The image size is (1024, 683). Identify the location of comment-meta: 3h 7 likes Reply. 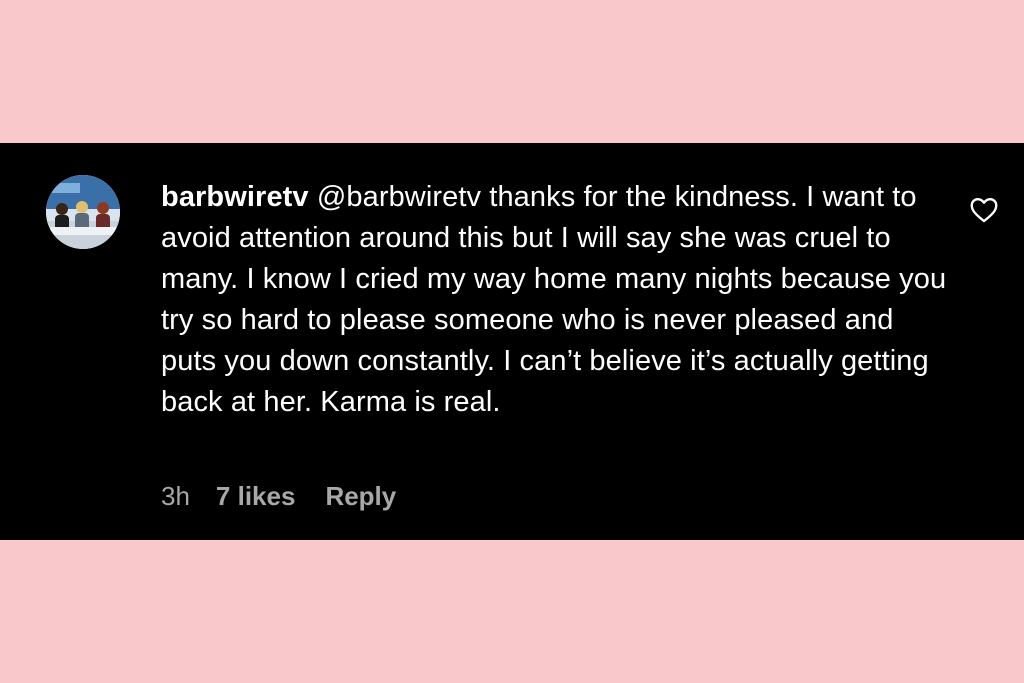
(278, 496).